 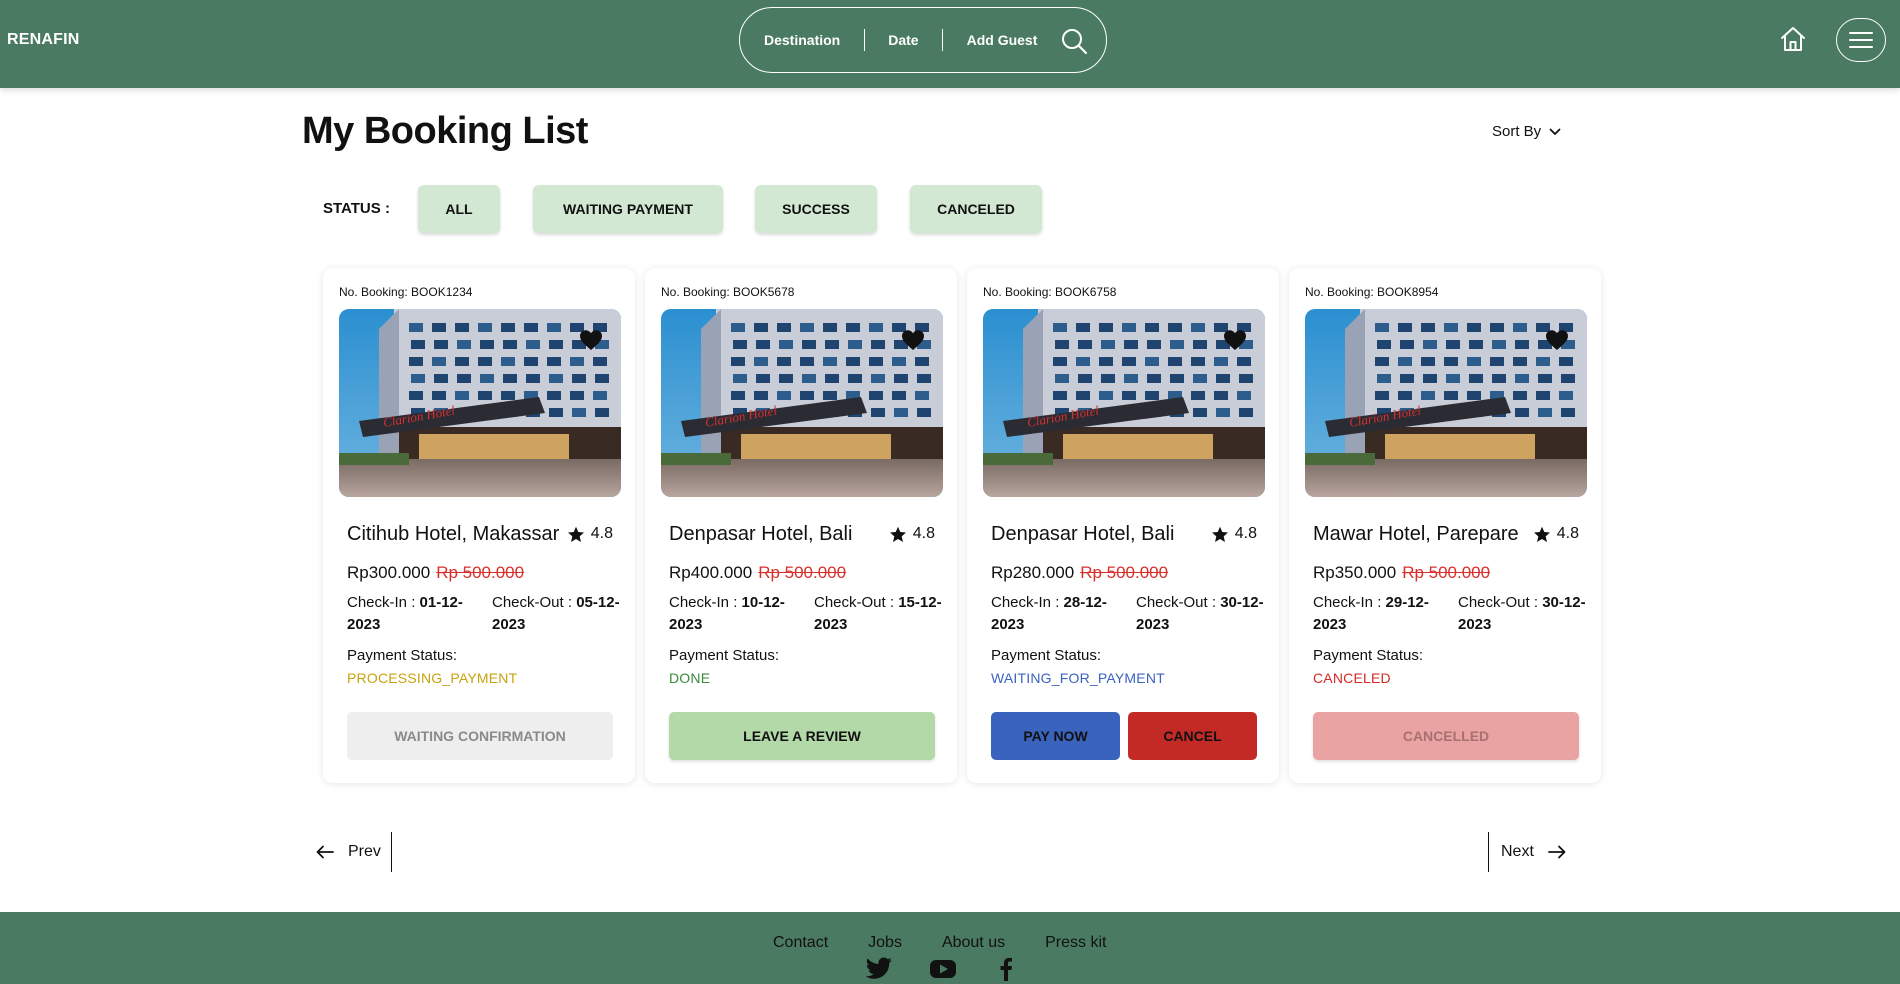 I want to click on next-page-button: Next, so click(x=1527, y=852).